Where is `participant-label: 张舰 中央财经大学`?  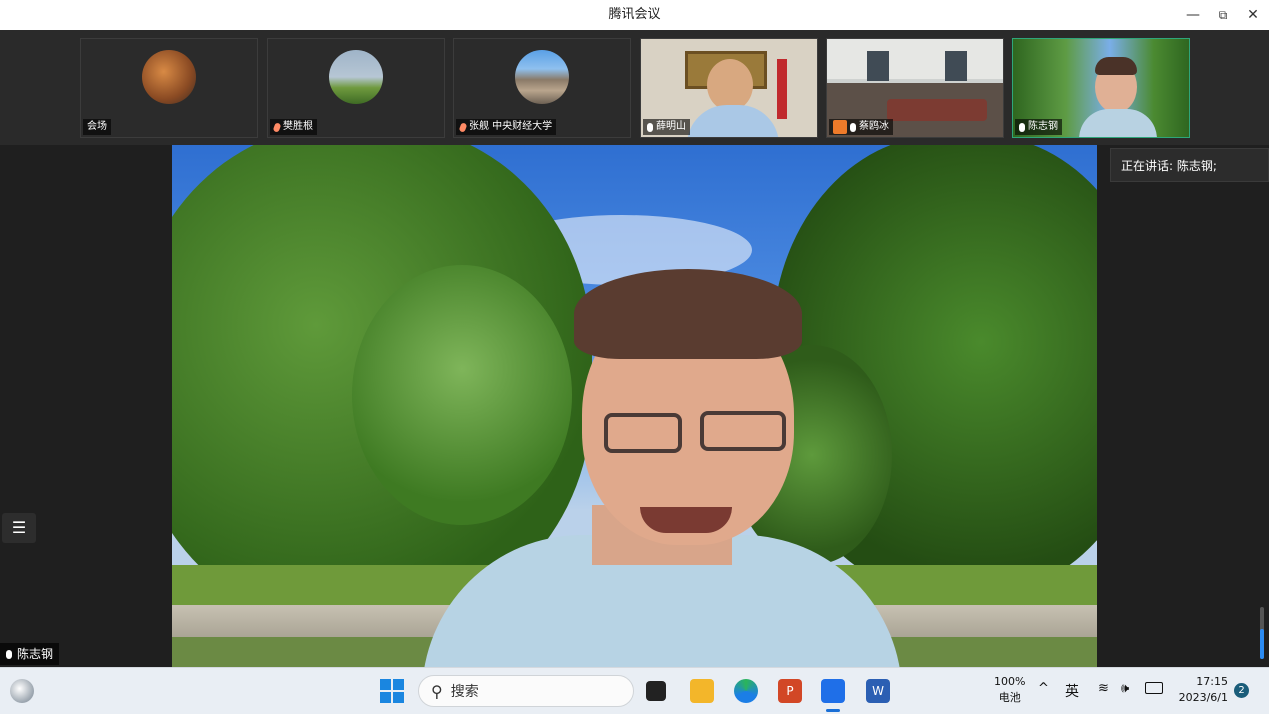 participant-label: 张舰 中央财经大学 is located at coordinates (506, 127).